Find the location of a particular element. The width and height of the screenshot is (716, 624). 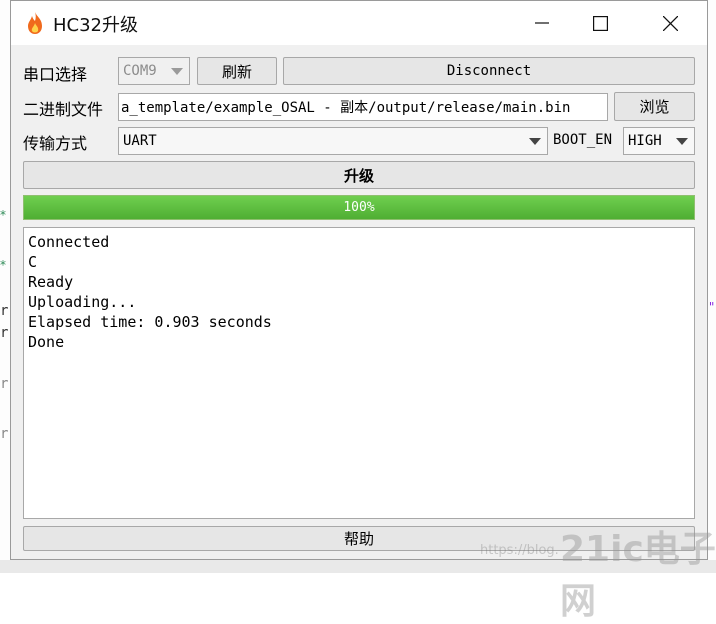

minimize-button is located at coordinates (542, 23).